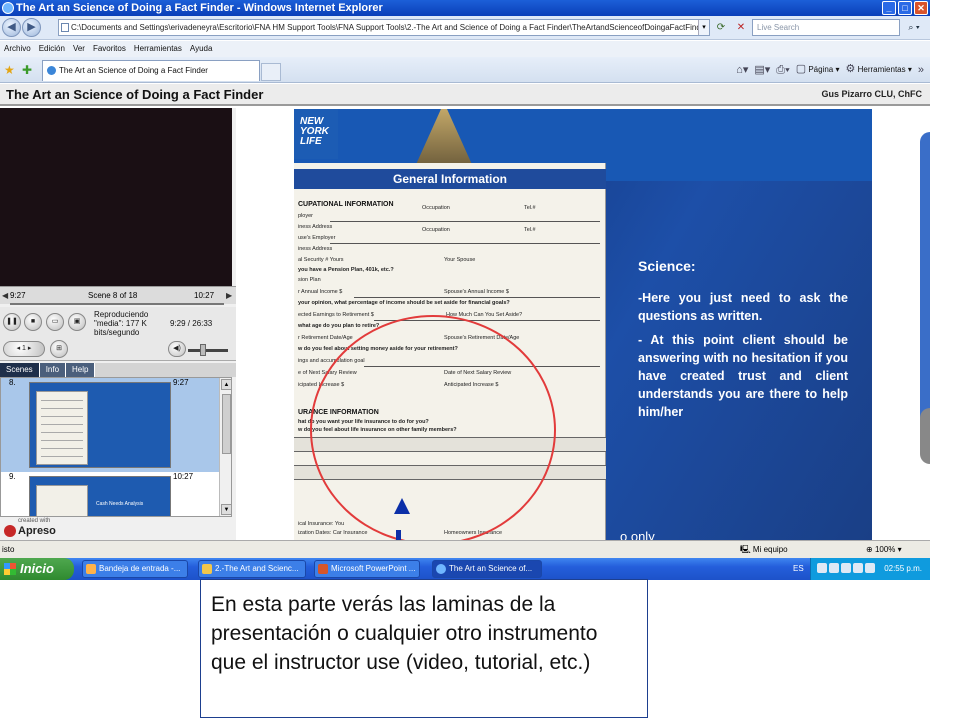  Describe the element at coordinates (52, 49) in the screenshot. I see `menu-edicion: Edición` at that location.